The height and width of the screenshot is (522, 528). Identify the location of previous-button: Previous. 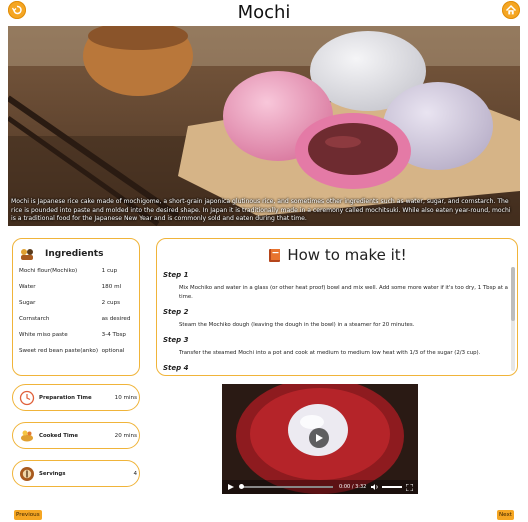
(28, 515).